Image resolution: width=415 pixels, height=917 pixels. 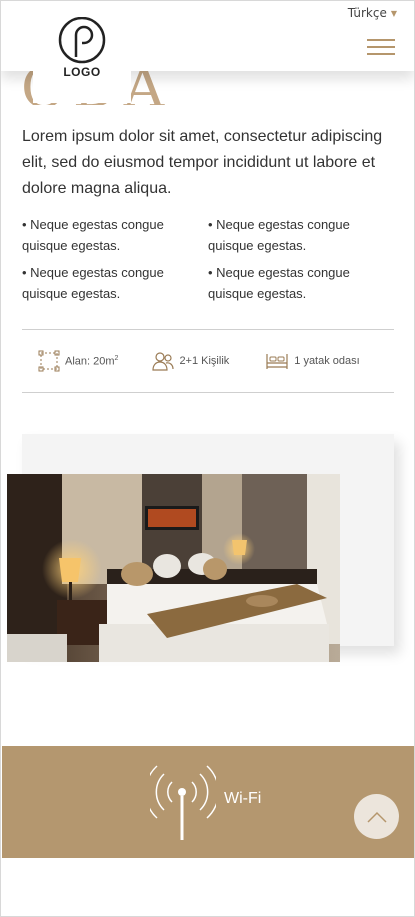 I want to click on spec-capacity: 2+1 Kişilik, so click(x=190, y=361).